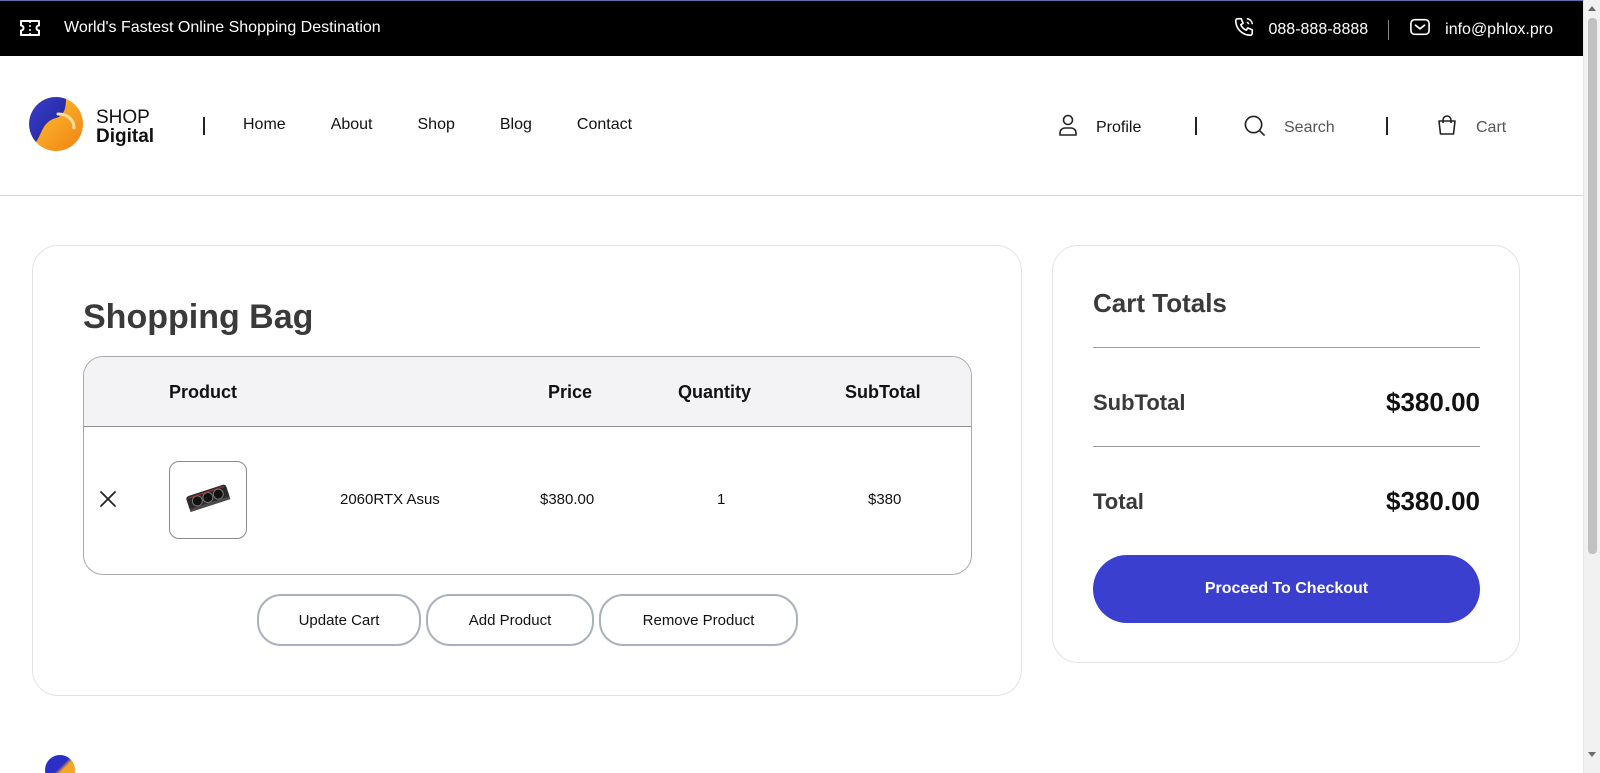 The width and height of the screenshot is (1600, 773). I want to click on profile-link: Profile, so click(1099, 127).